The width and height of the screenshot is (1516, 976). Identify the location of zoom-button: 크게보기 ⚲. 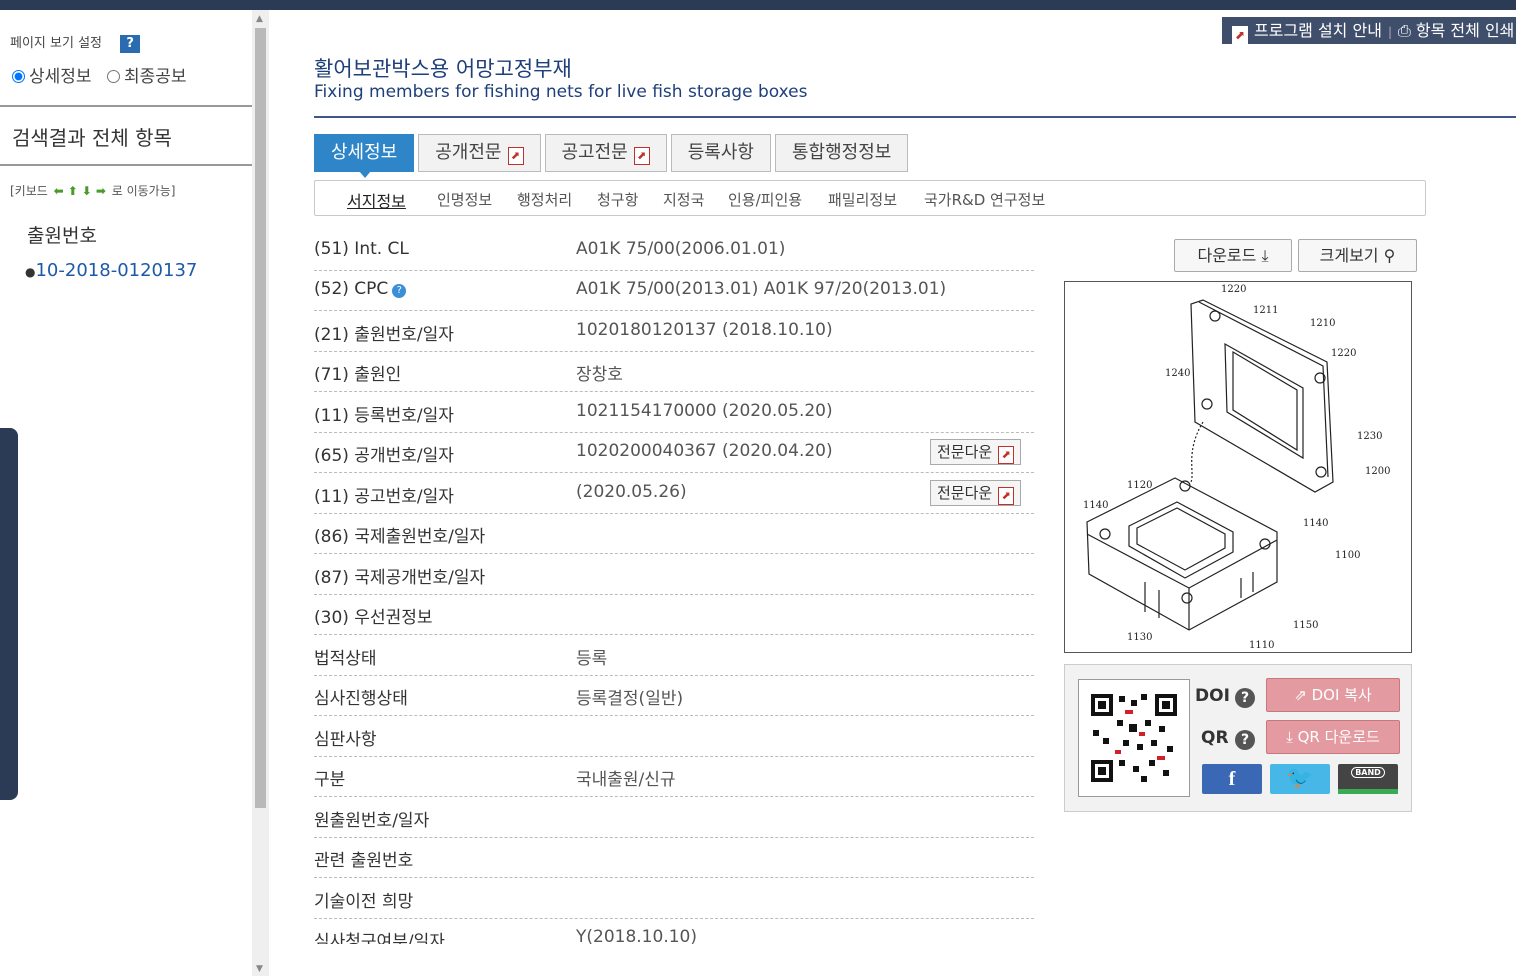
(1357, 255).